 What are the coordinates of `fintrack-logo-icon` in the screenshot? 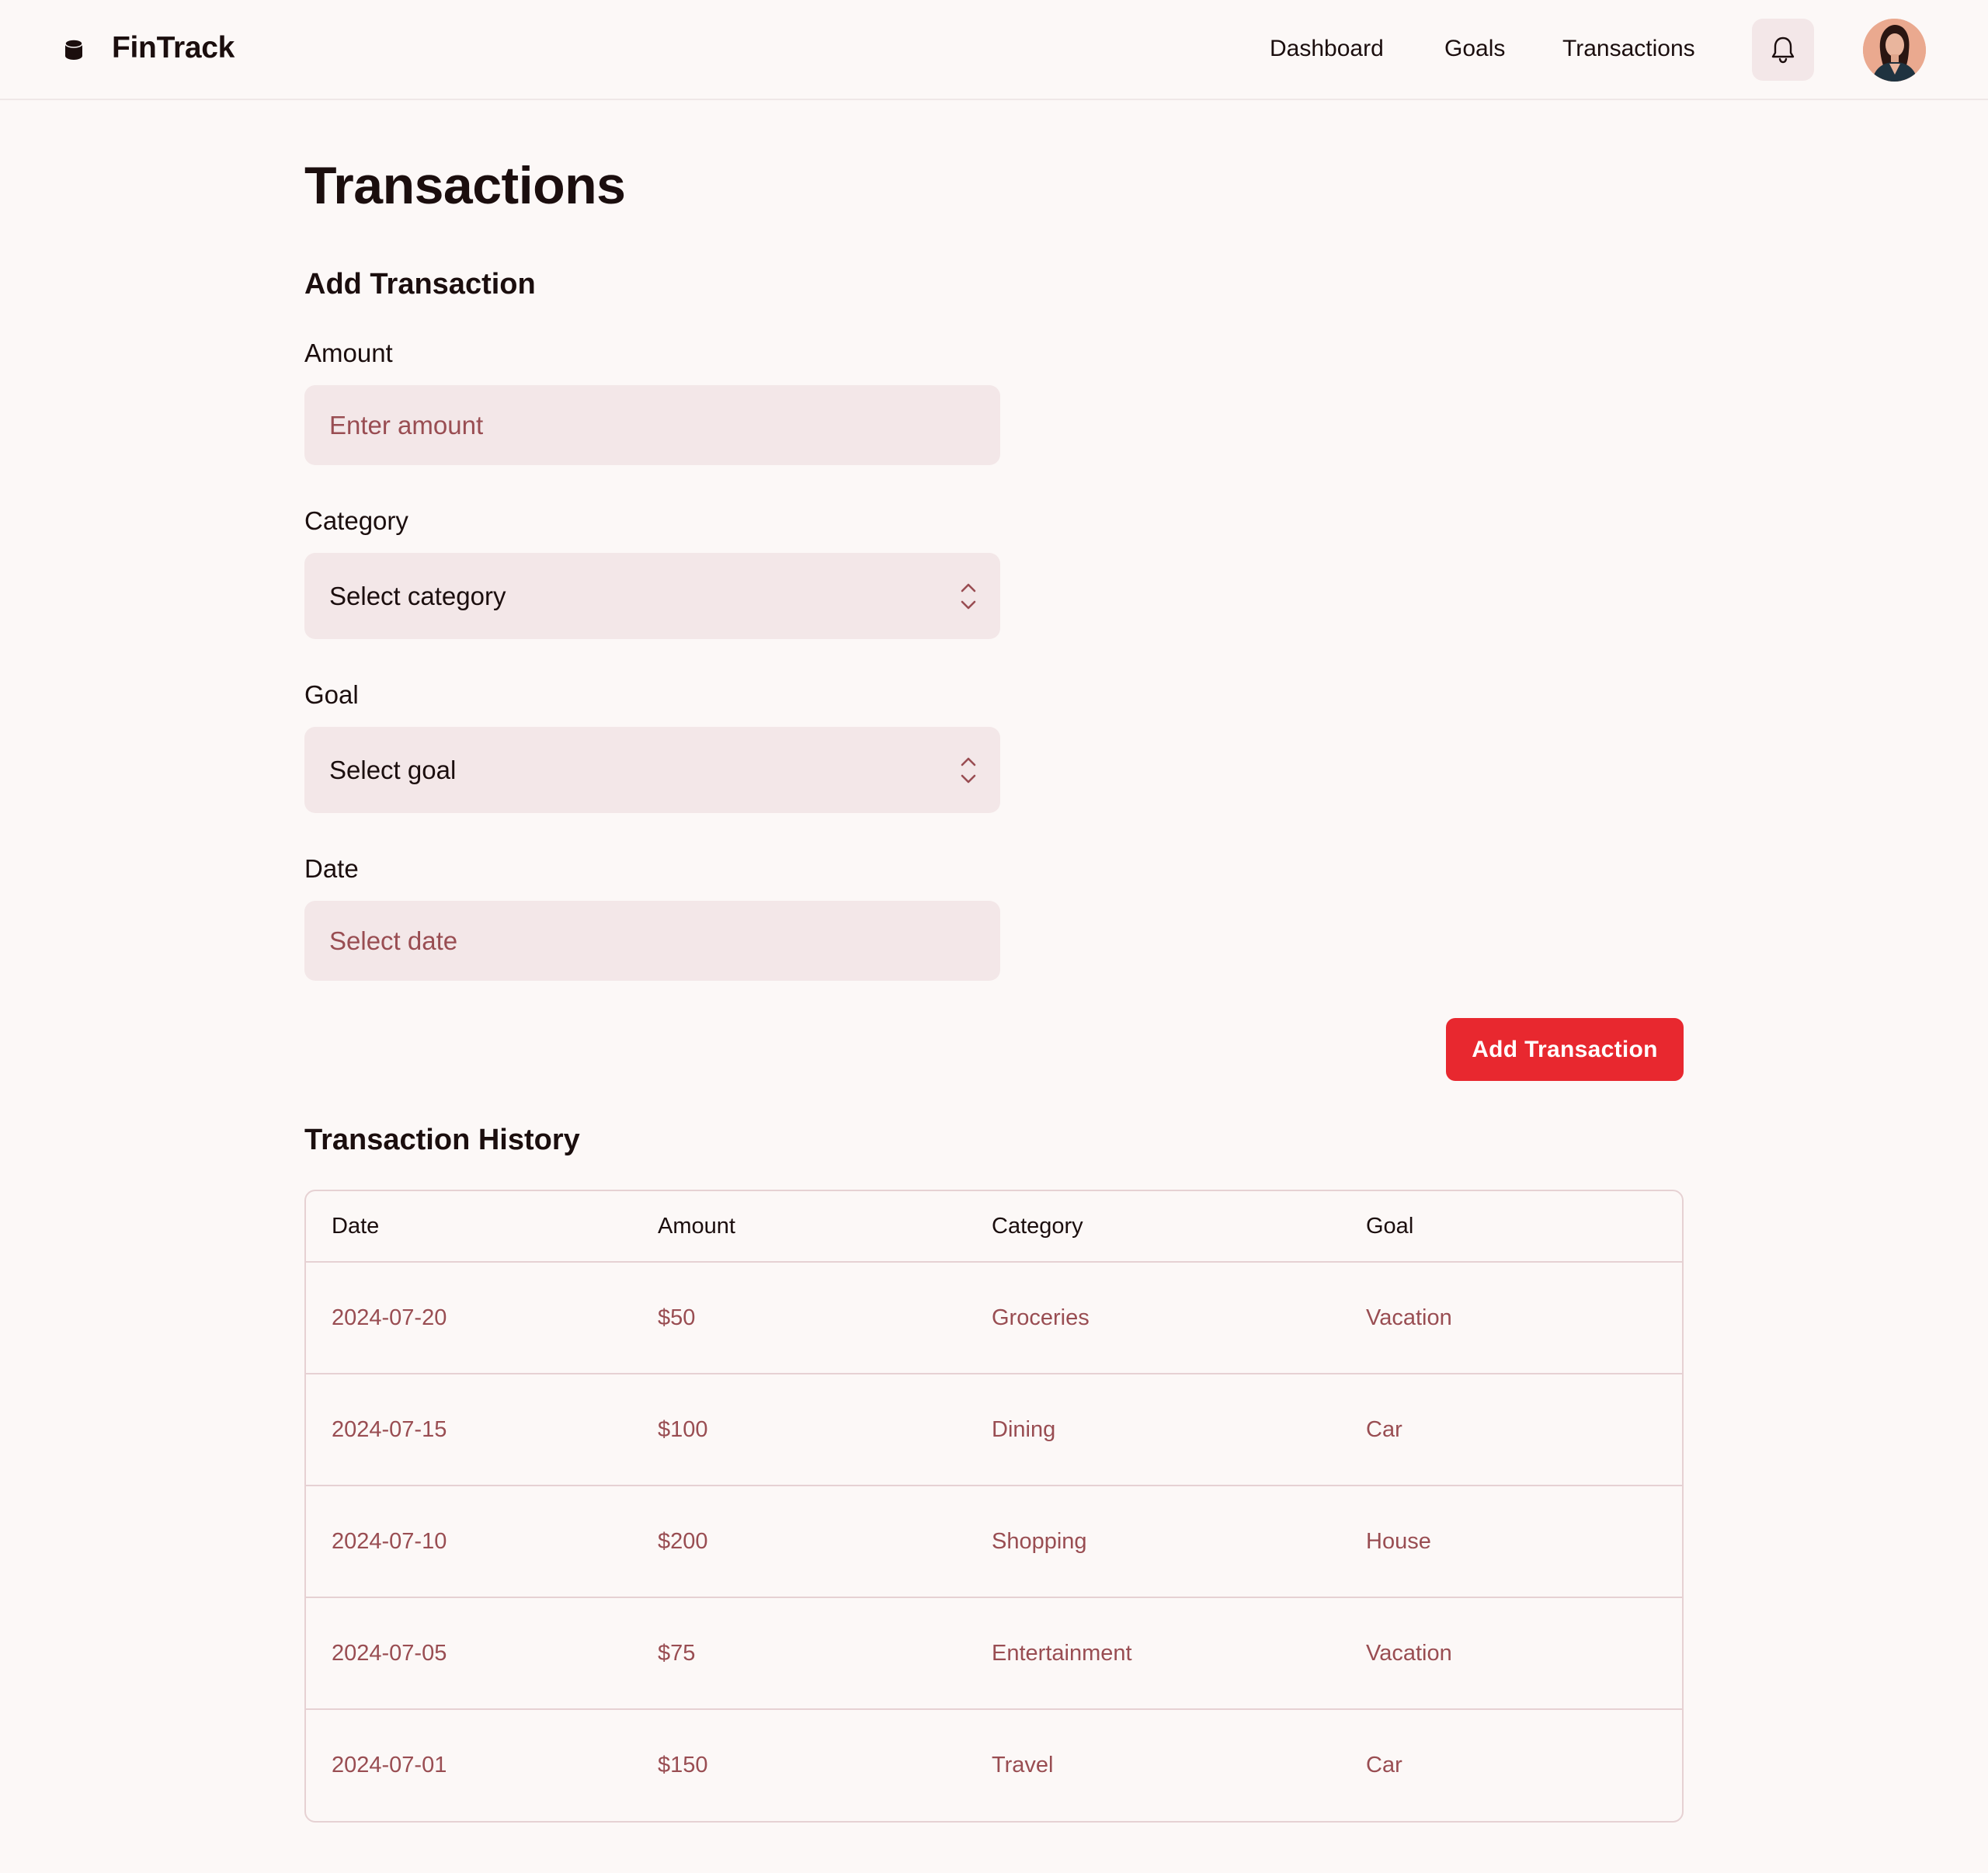 It's located at (74, 50).